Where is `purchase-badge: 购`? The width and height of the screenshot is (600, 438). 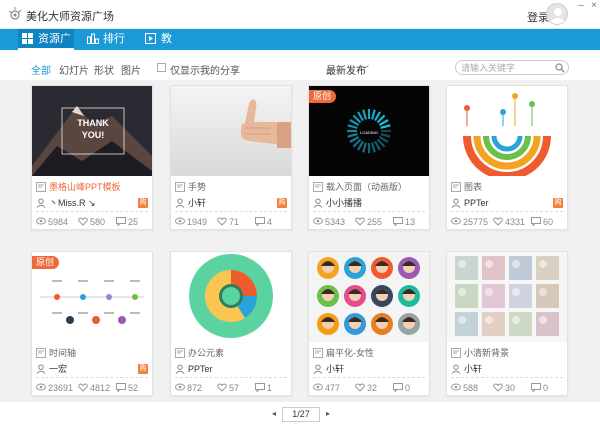 purchase-badge: 购 is located at coordinates (143, 203).